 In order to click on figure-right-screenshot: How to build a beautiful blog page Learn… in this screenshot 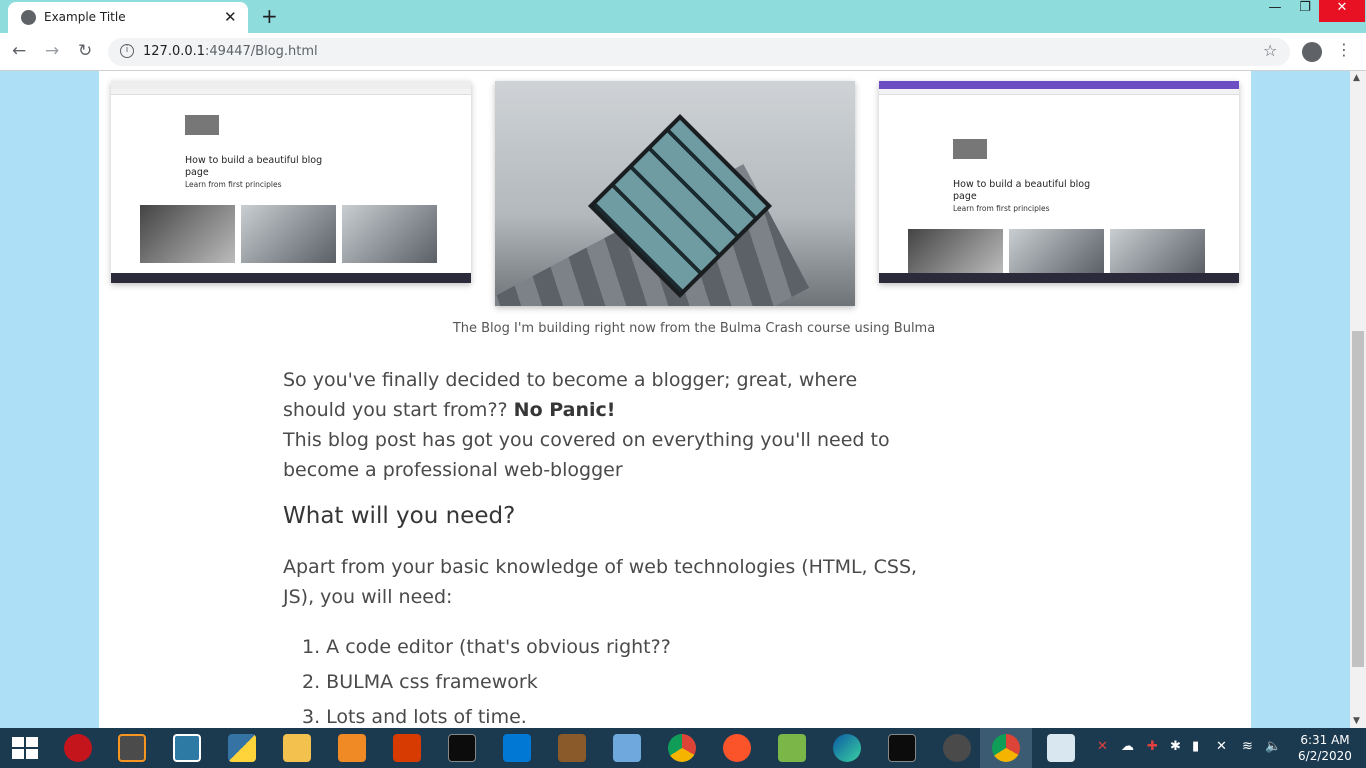, I will do `click(1059, 182)`.